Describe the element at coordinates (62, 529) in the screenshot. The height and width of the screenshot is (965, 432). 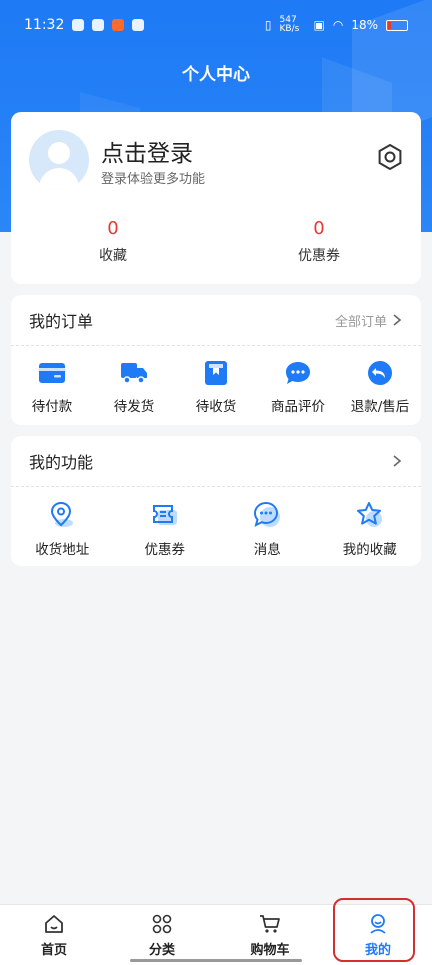
I see `func-address: 收货地址` at that location.